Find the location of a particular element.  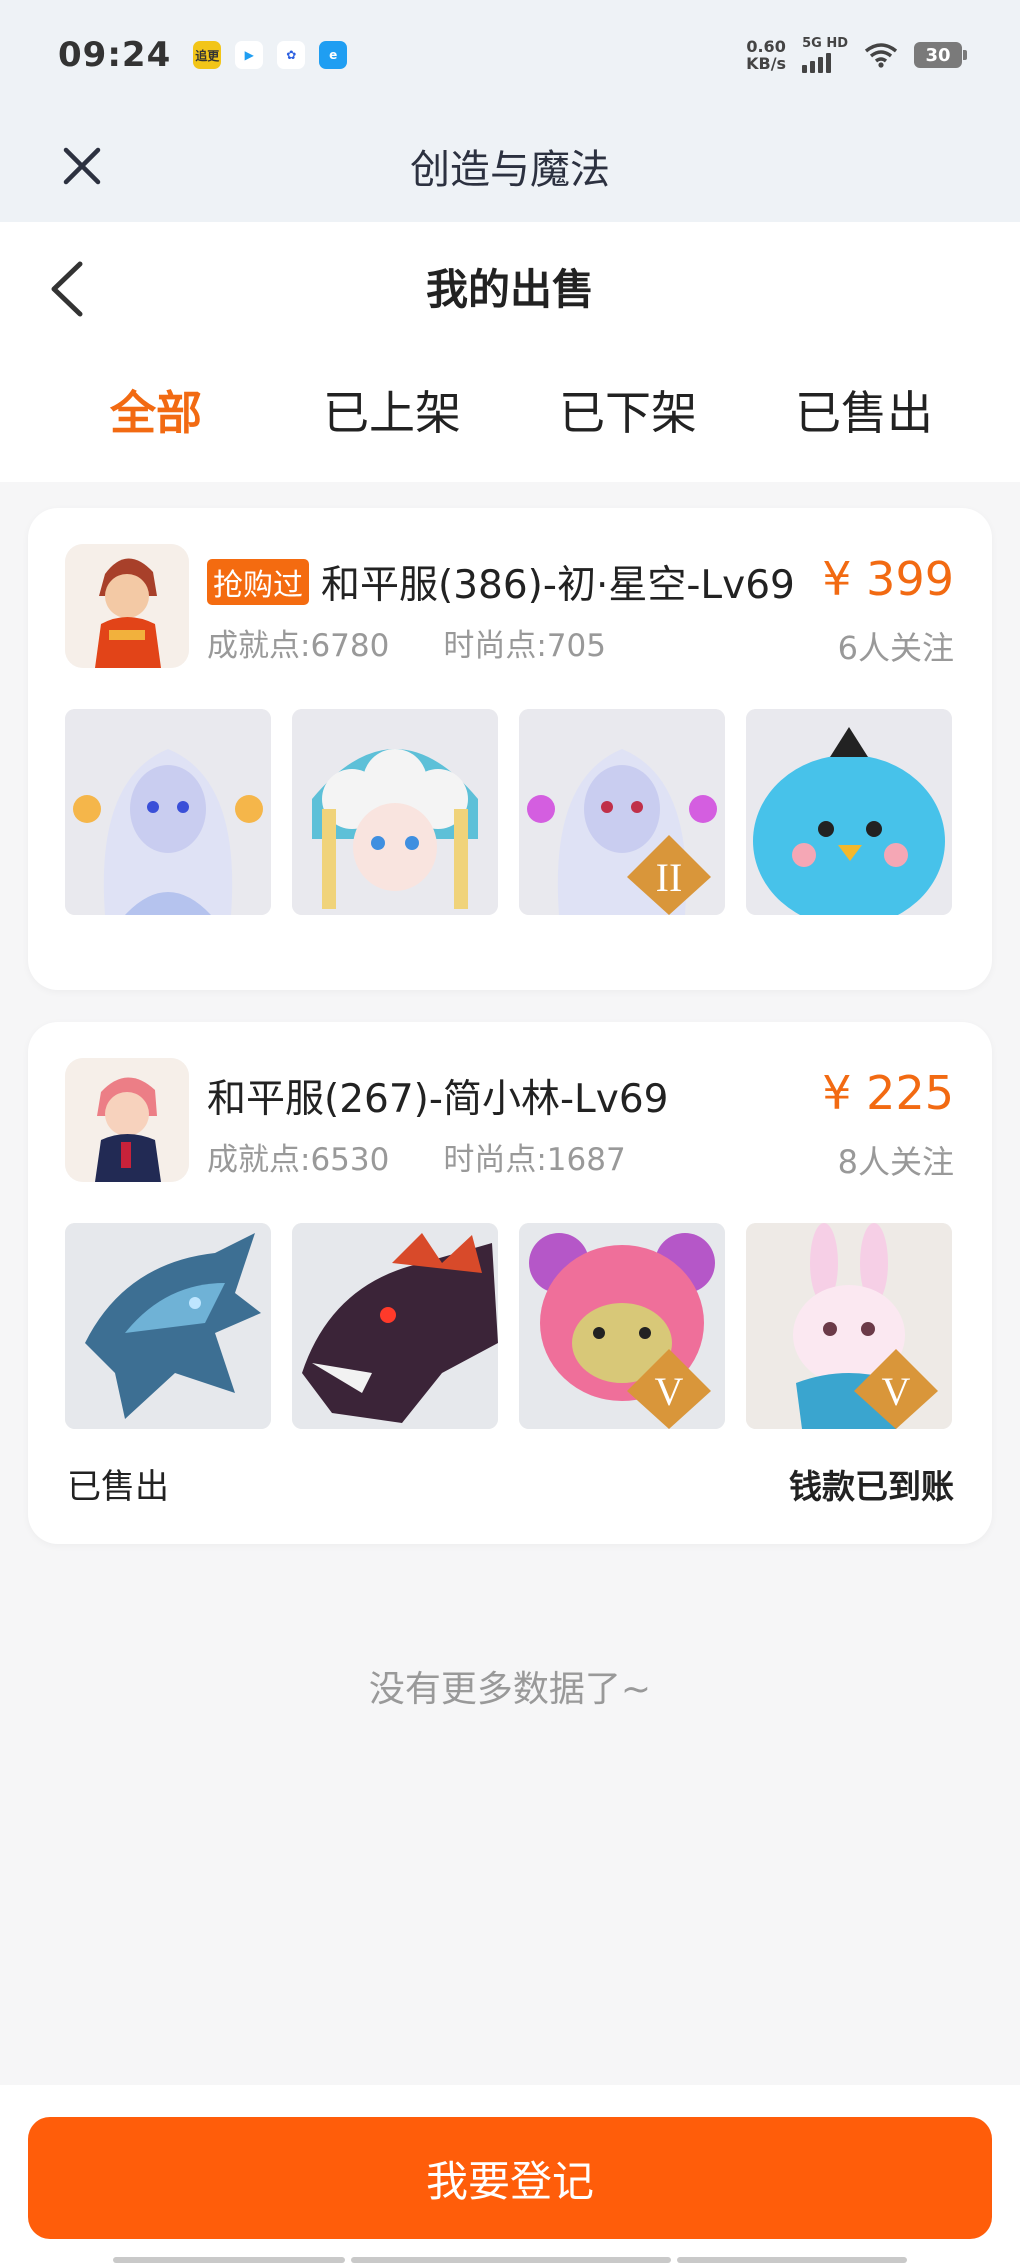

register-button: 我要登记 is located at coordinates (510, 2178).